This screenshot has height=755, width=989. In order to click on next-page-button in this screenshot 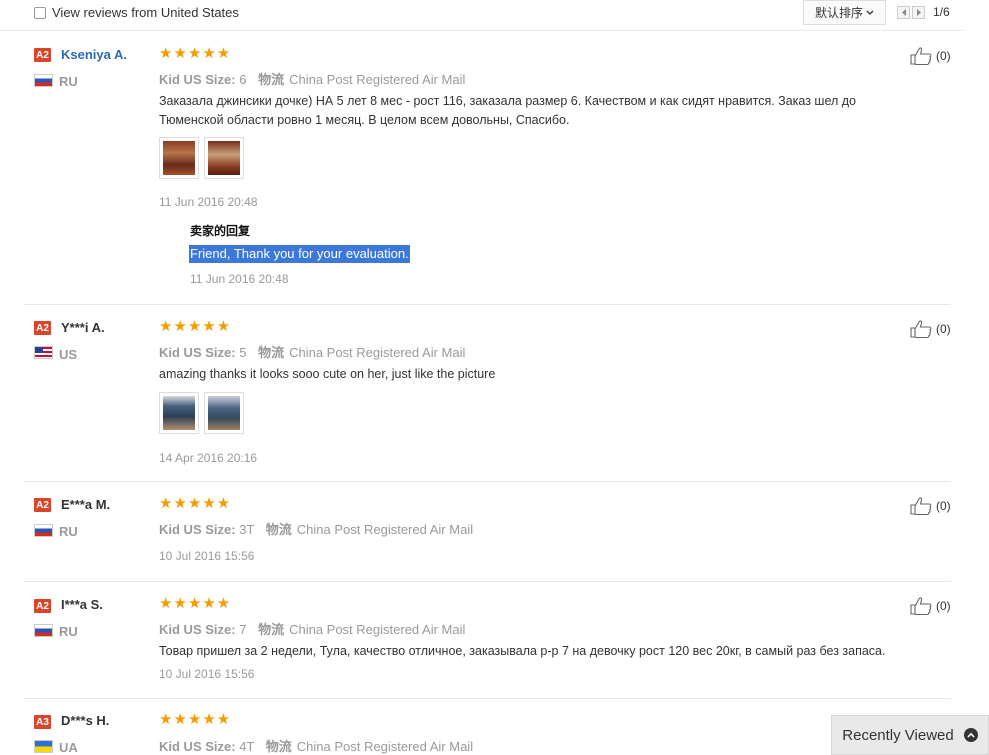, I will do `click(918, 12)`.